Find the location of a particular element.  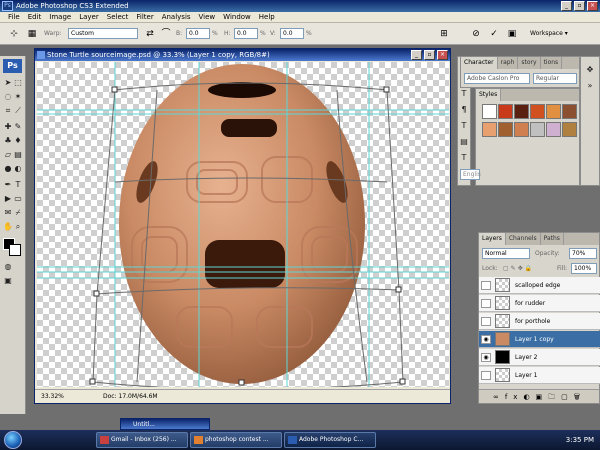

eraser-tool-icon: ▱ is located at coordinates (8, 155).